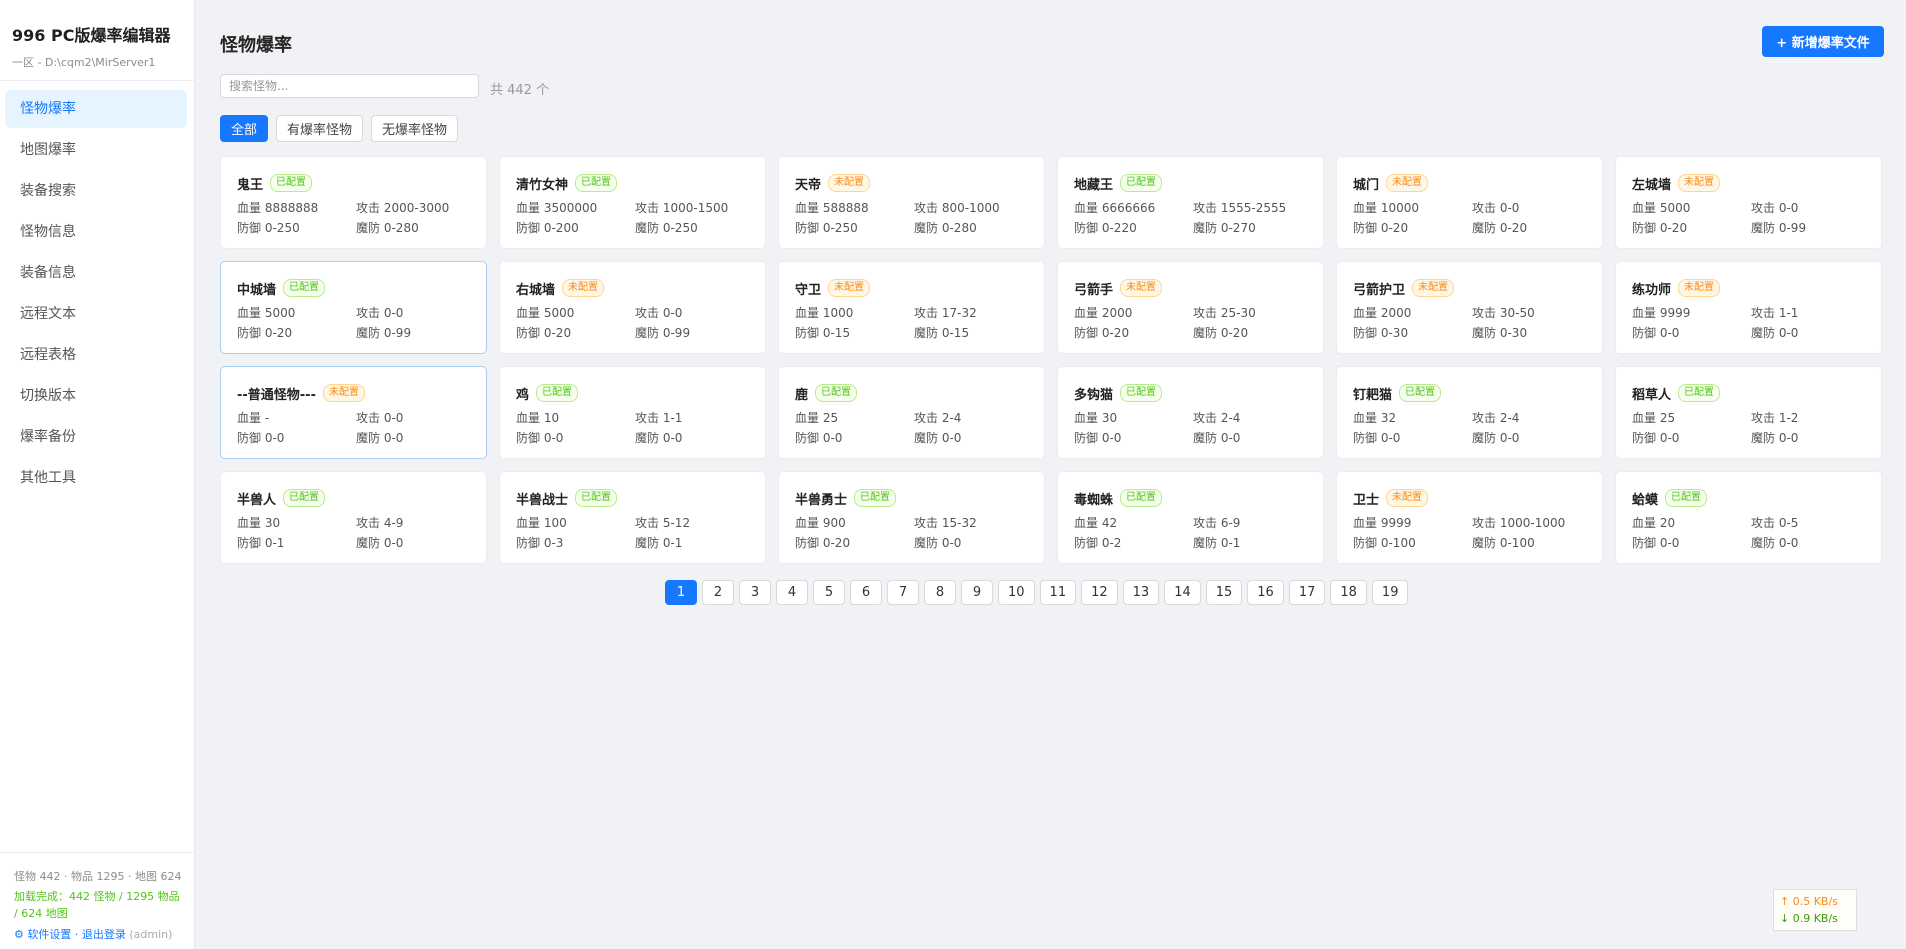 The height and width of the screenshot is (949, 1906). What do you see at coordinates (1250, 333) in the screenshot?
I see `magic-defense-stat: 魔防 0-20` at bounding box center [1250, 333].